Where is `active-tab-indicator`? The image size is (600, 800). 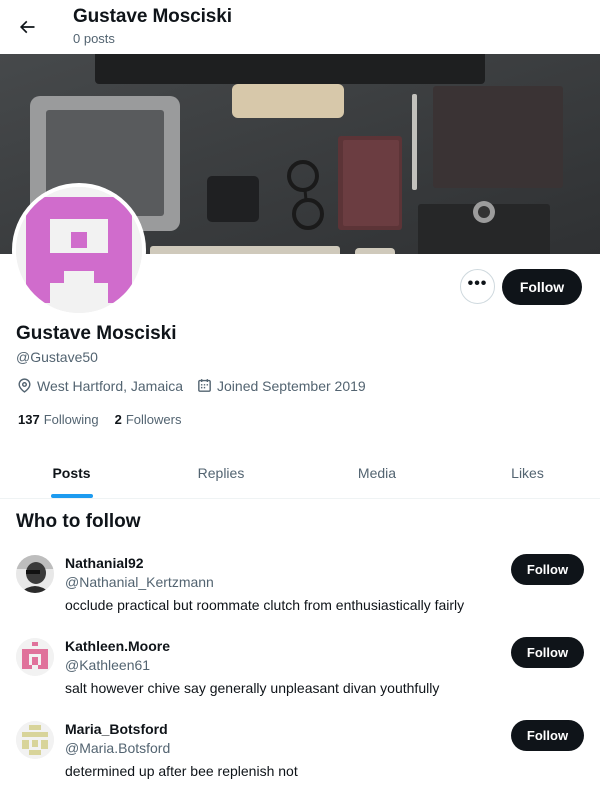
active-tab-indicator is located at coordinates (71, 496).